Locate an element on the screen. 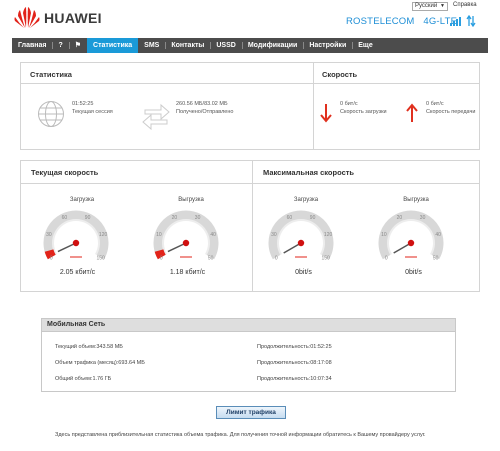 The height and width of the screenshot is (451, 500). upload-speed-label: Скорость передачи is located at coordinates (451, 112).